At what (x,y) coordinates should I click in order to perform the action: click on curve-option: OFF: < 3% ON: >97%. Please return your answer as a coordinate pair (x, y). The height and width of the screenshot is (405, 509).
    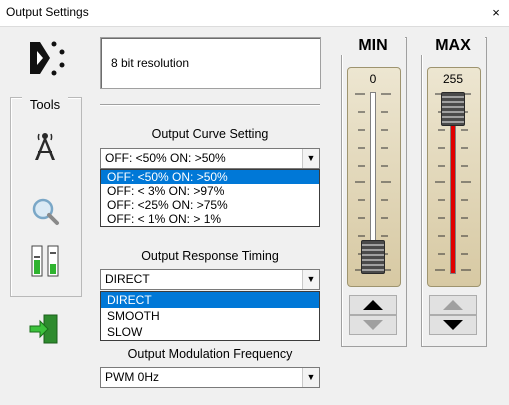
    Looking at the image, I should click on (210, 191).